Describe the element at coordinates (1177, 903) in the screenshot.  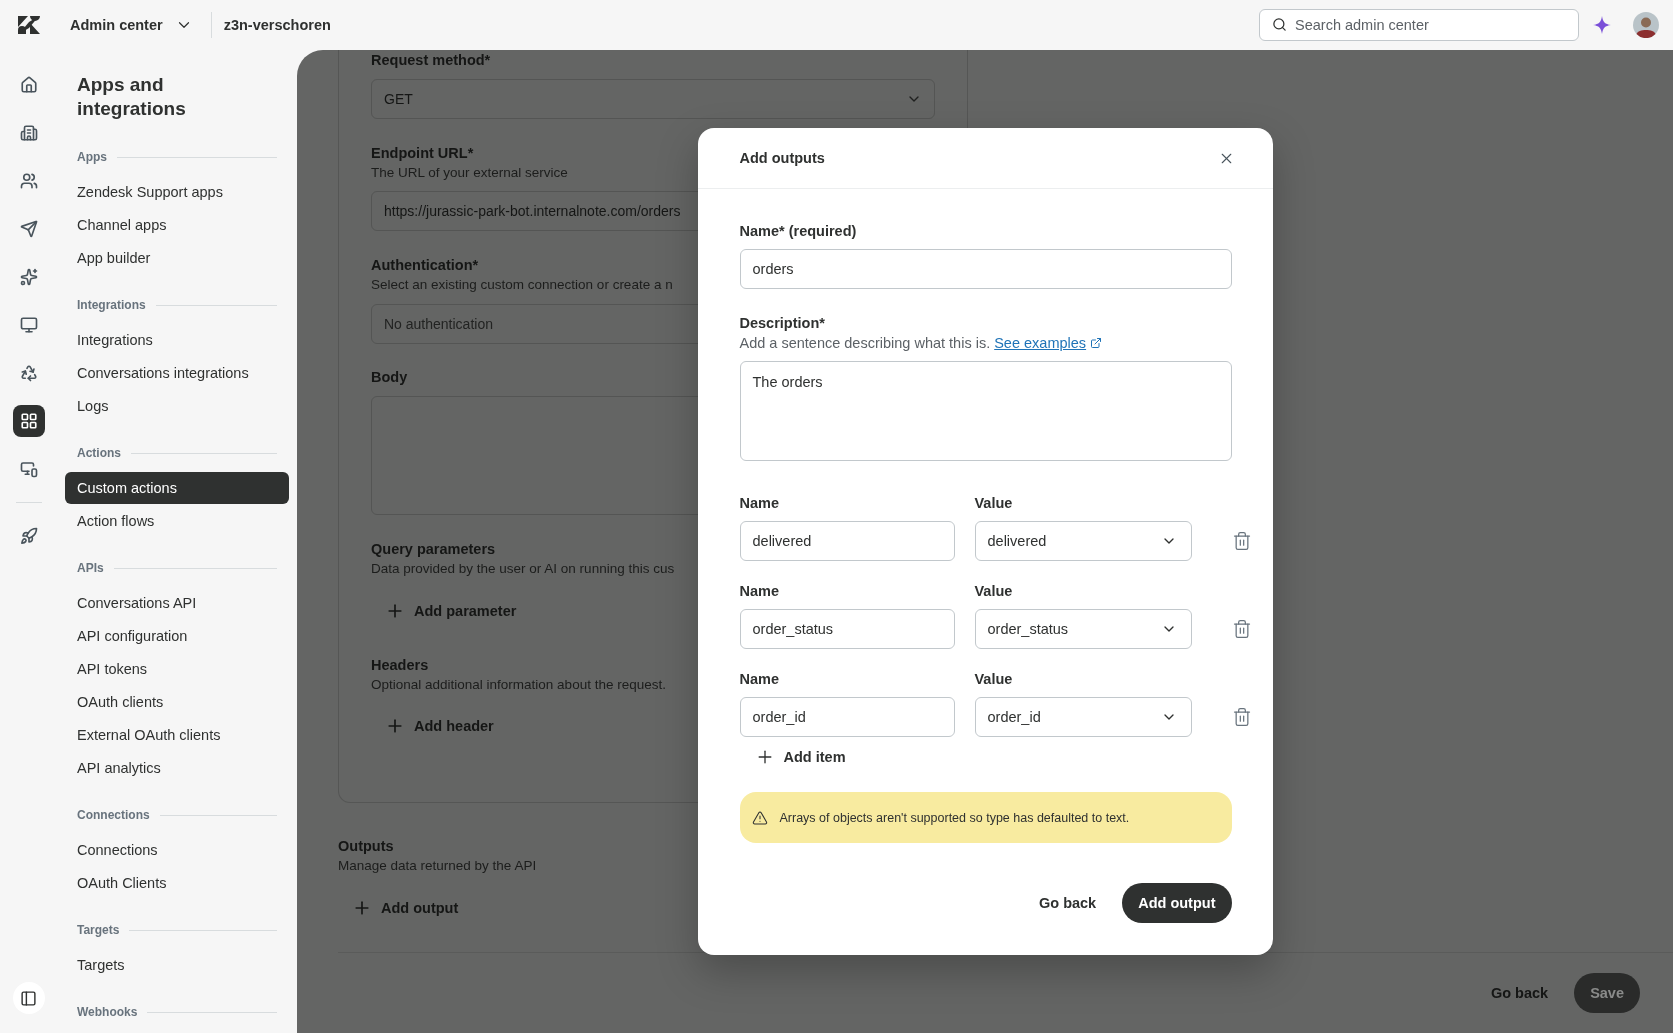
I see `add-output-button: Add output` at that location.